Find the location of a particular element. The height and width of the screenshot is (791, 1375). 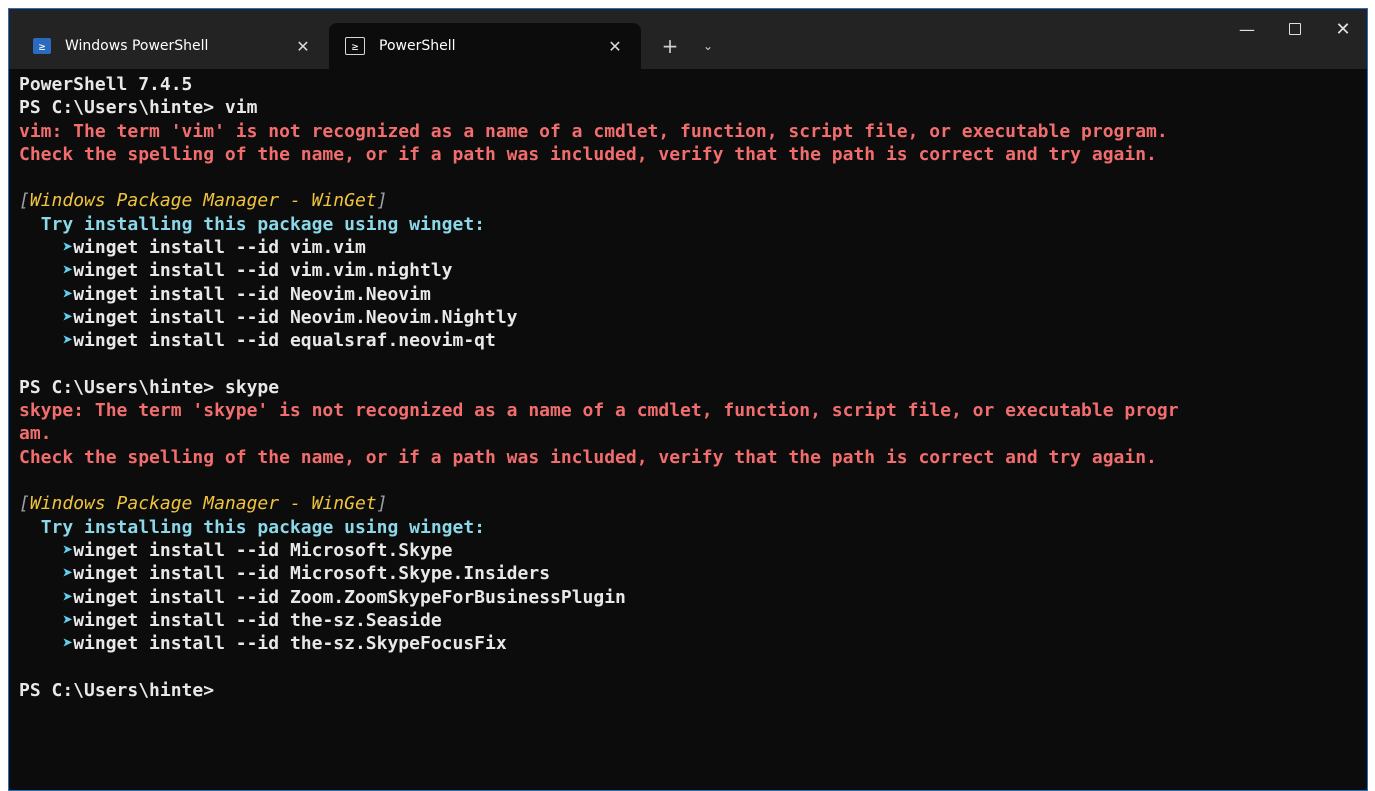

maximize-button is located at coordinates (1295, 29).